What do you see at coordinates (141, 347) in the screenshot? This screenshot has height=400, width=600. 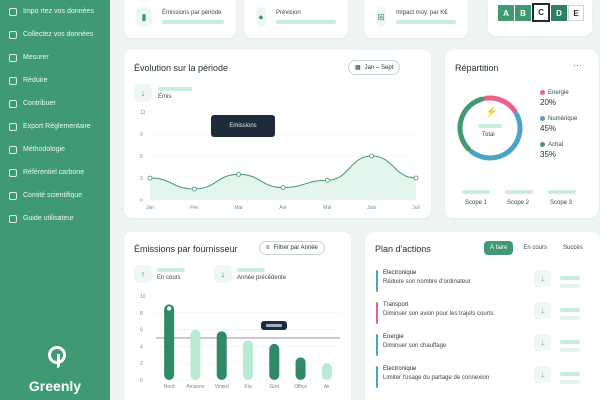 I see `y-tick-label: 4` at bounding box center [141, 347].